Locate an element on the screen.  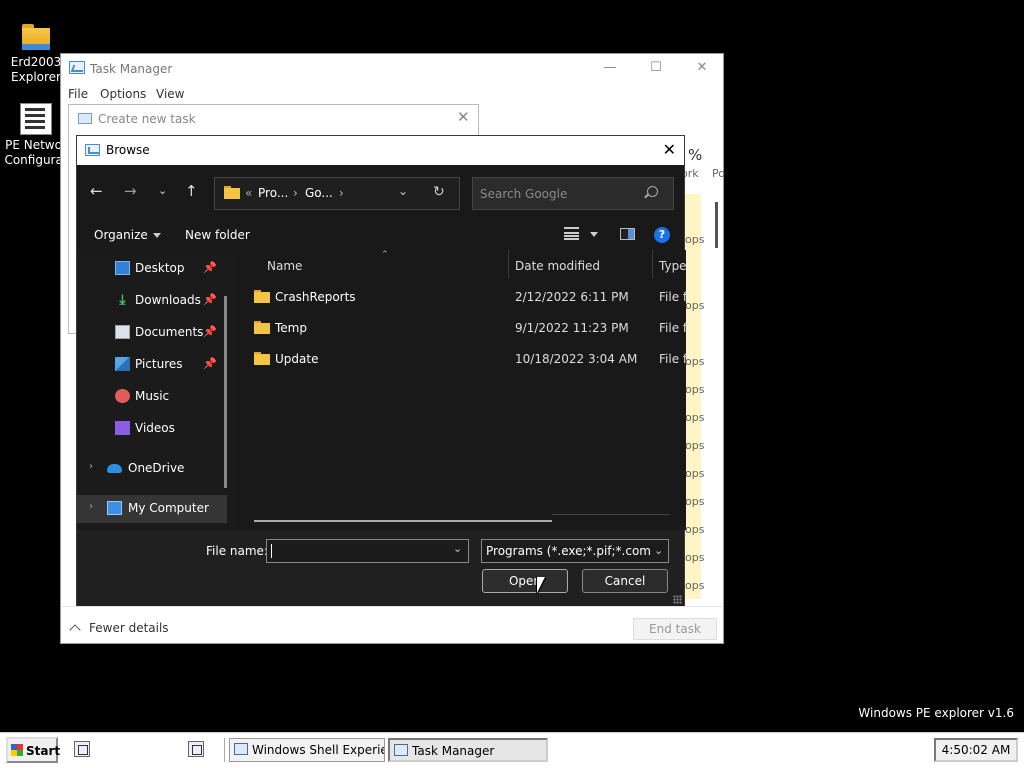
fewer-details-button: Fewer details is located at coordinates (119, 628).